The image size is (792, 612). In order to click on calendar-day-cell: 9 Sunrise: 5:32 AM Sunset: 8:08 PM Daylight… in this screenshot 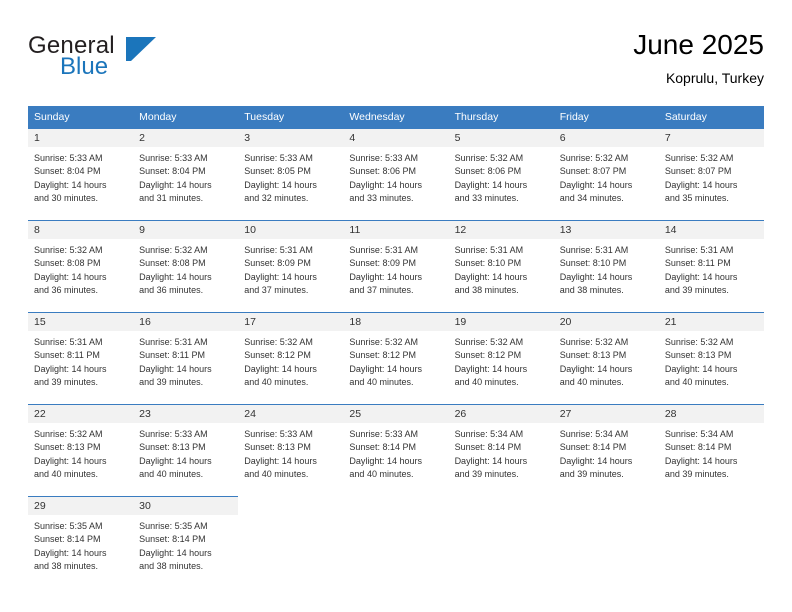, I will do `click(186, 266)`.